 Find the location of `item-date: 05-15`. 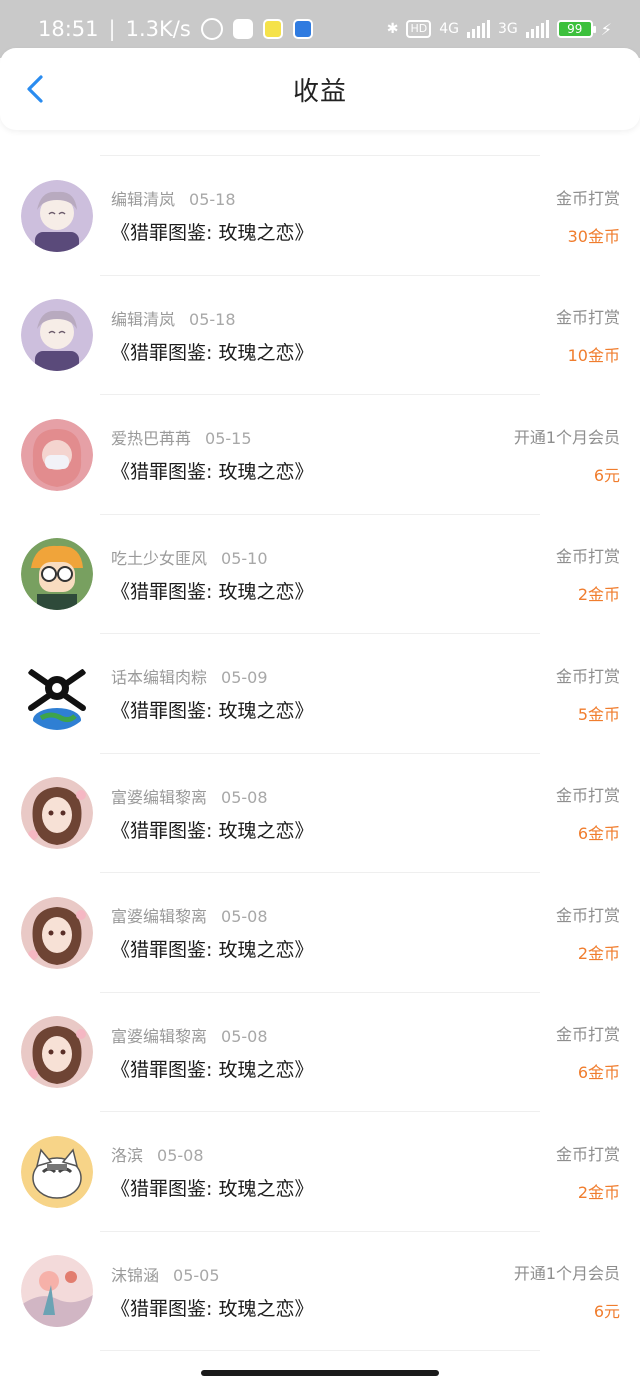

item-date: 05-15 is located at coordinates (228, 439).